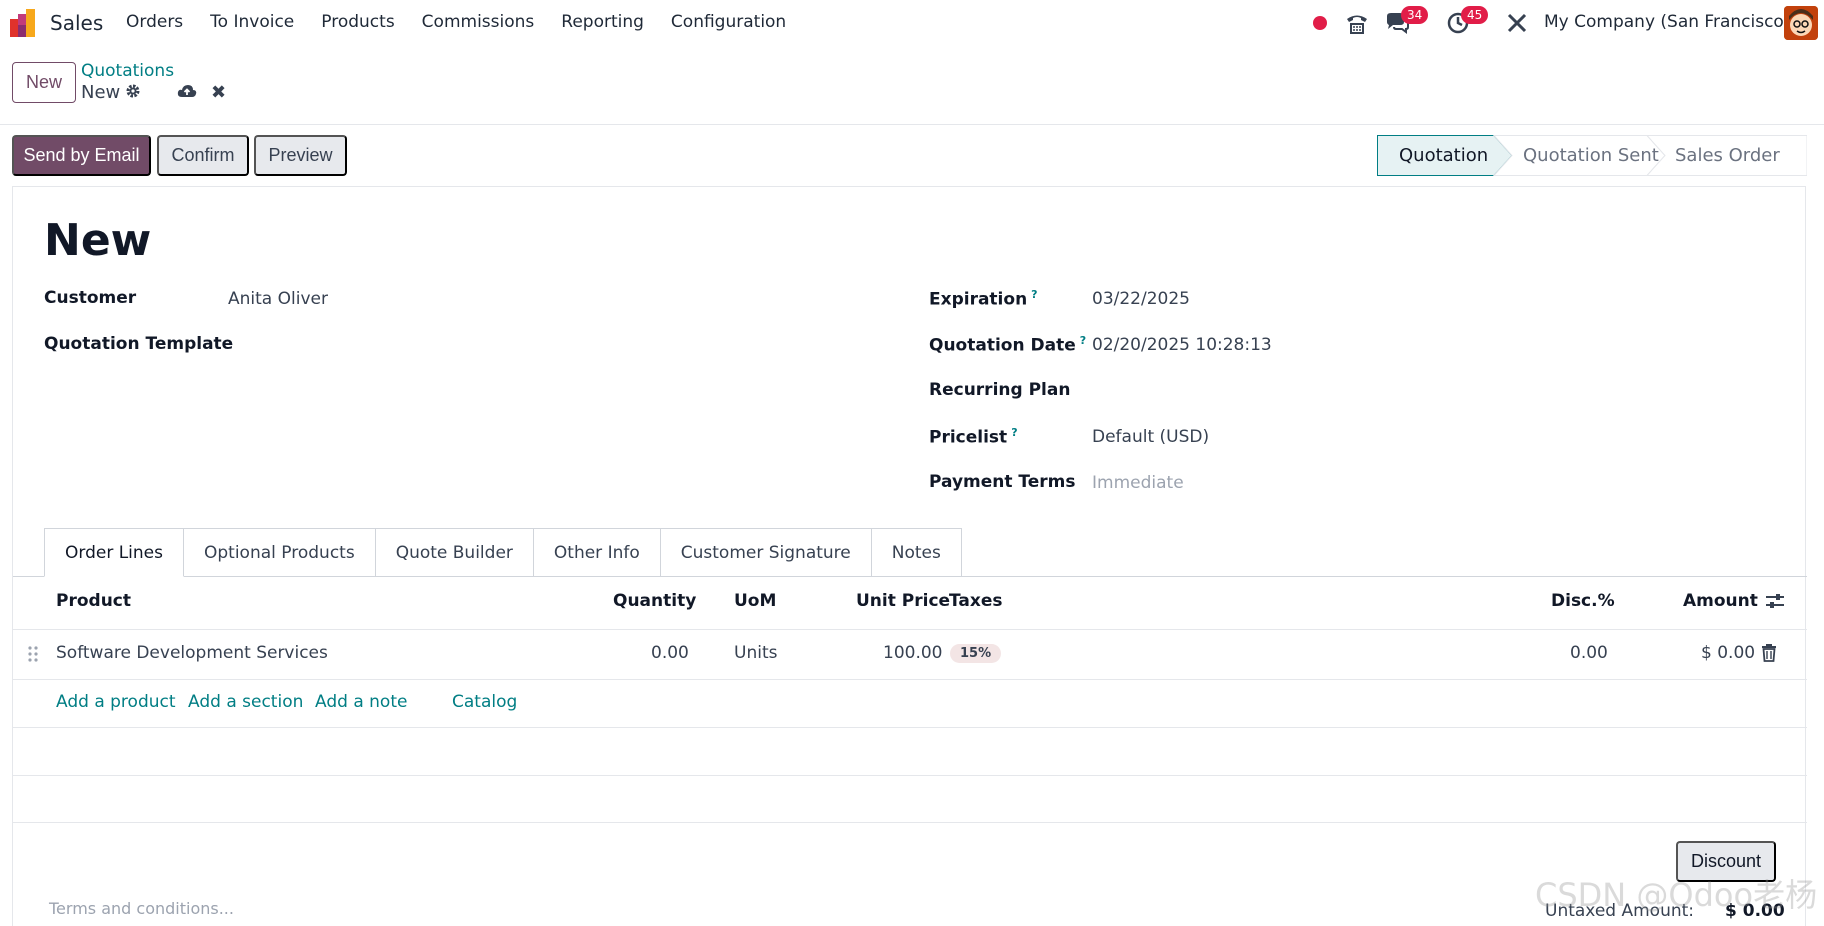 This screenshot has width=1824, height=926. What do you see at coordinates (1727, 155) in the screenshot?
I see `stage-sales-order: Sales Order` at bounding box center [1727, 155].